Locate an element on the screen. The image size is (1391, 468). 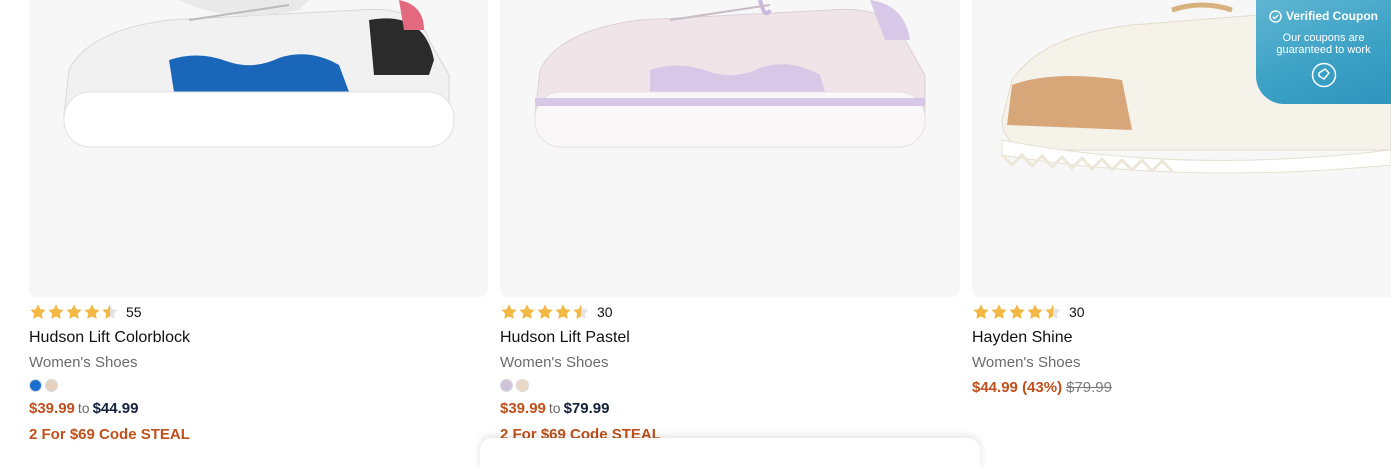
discount-percent: (43%) is located at coordinates (1042, 387).